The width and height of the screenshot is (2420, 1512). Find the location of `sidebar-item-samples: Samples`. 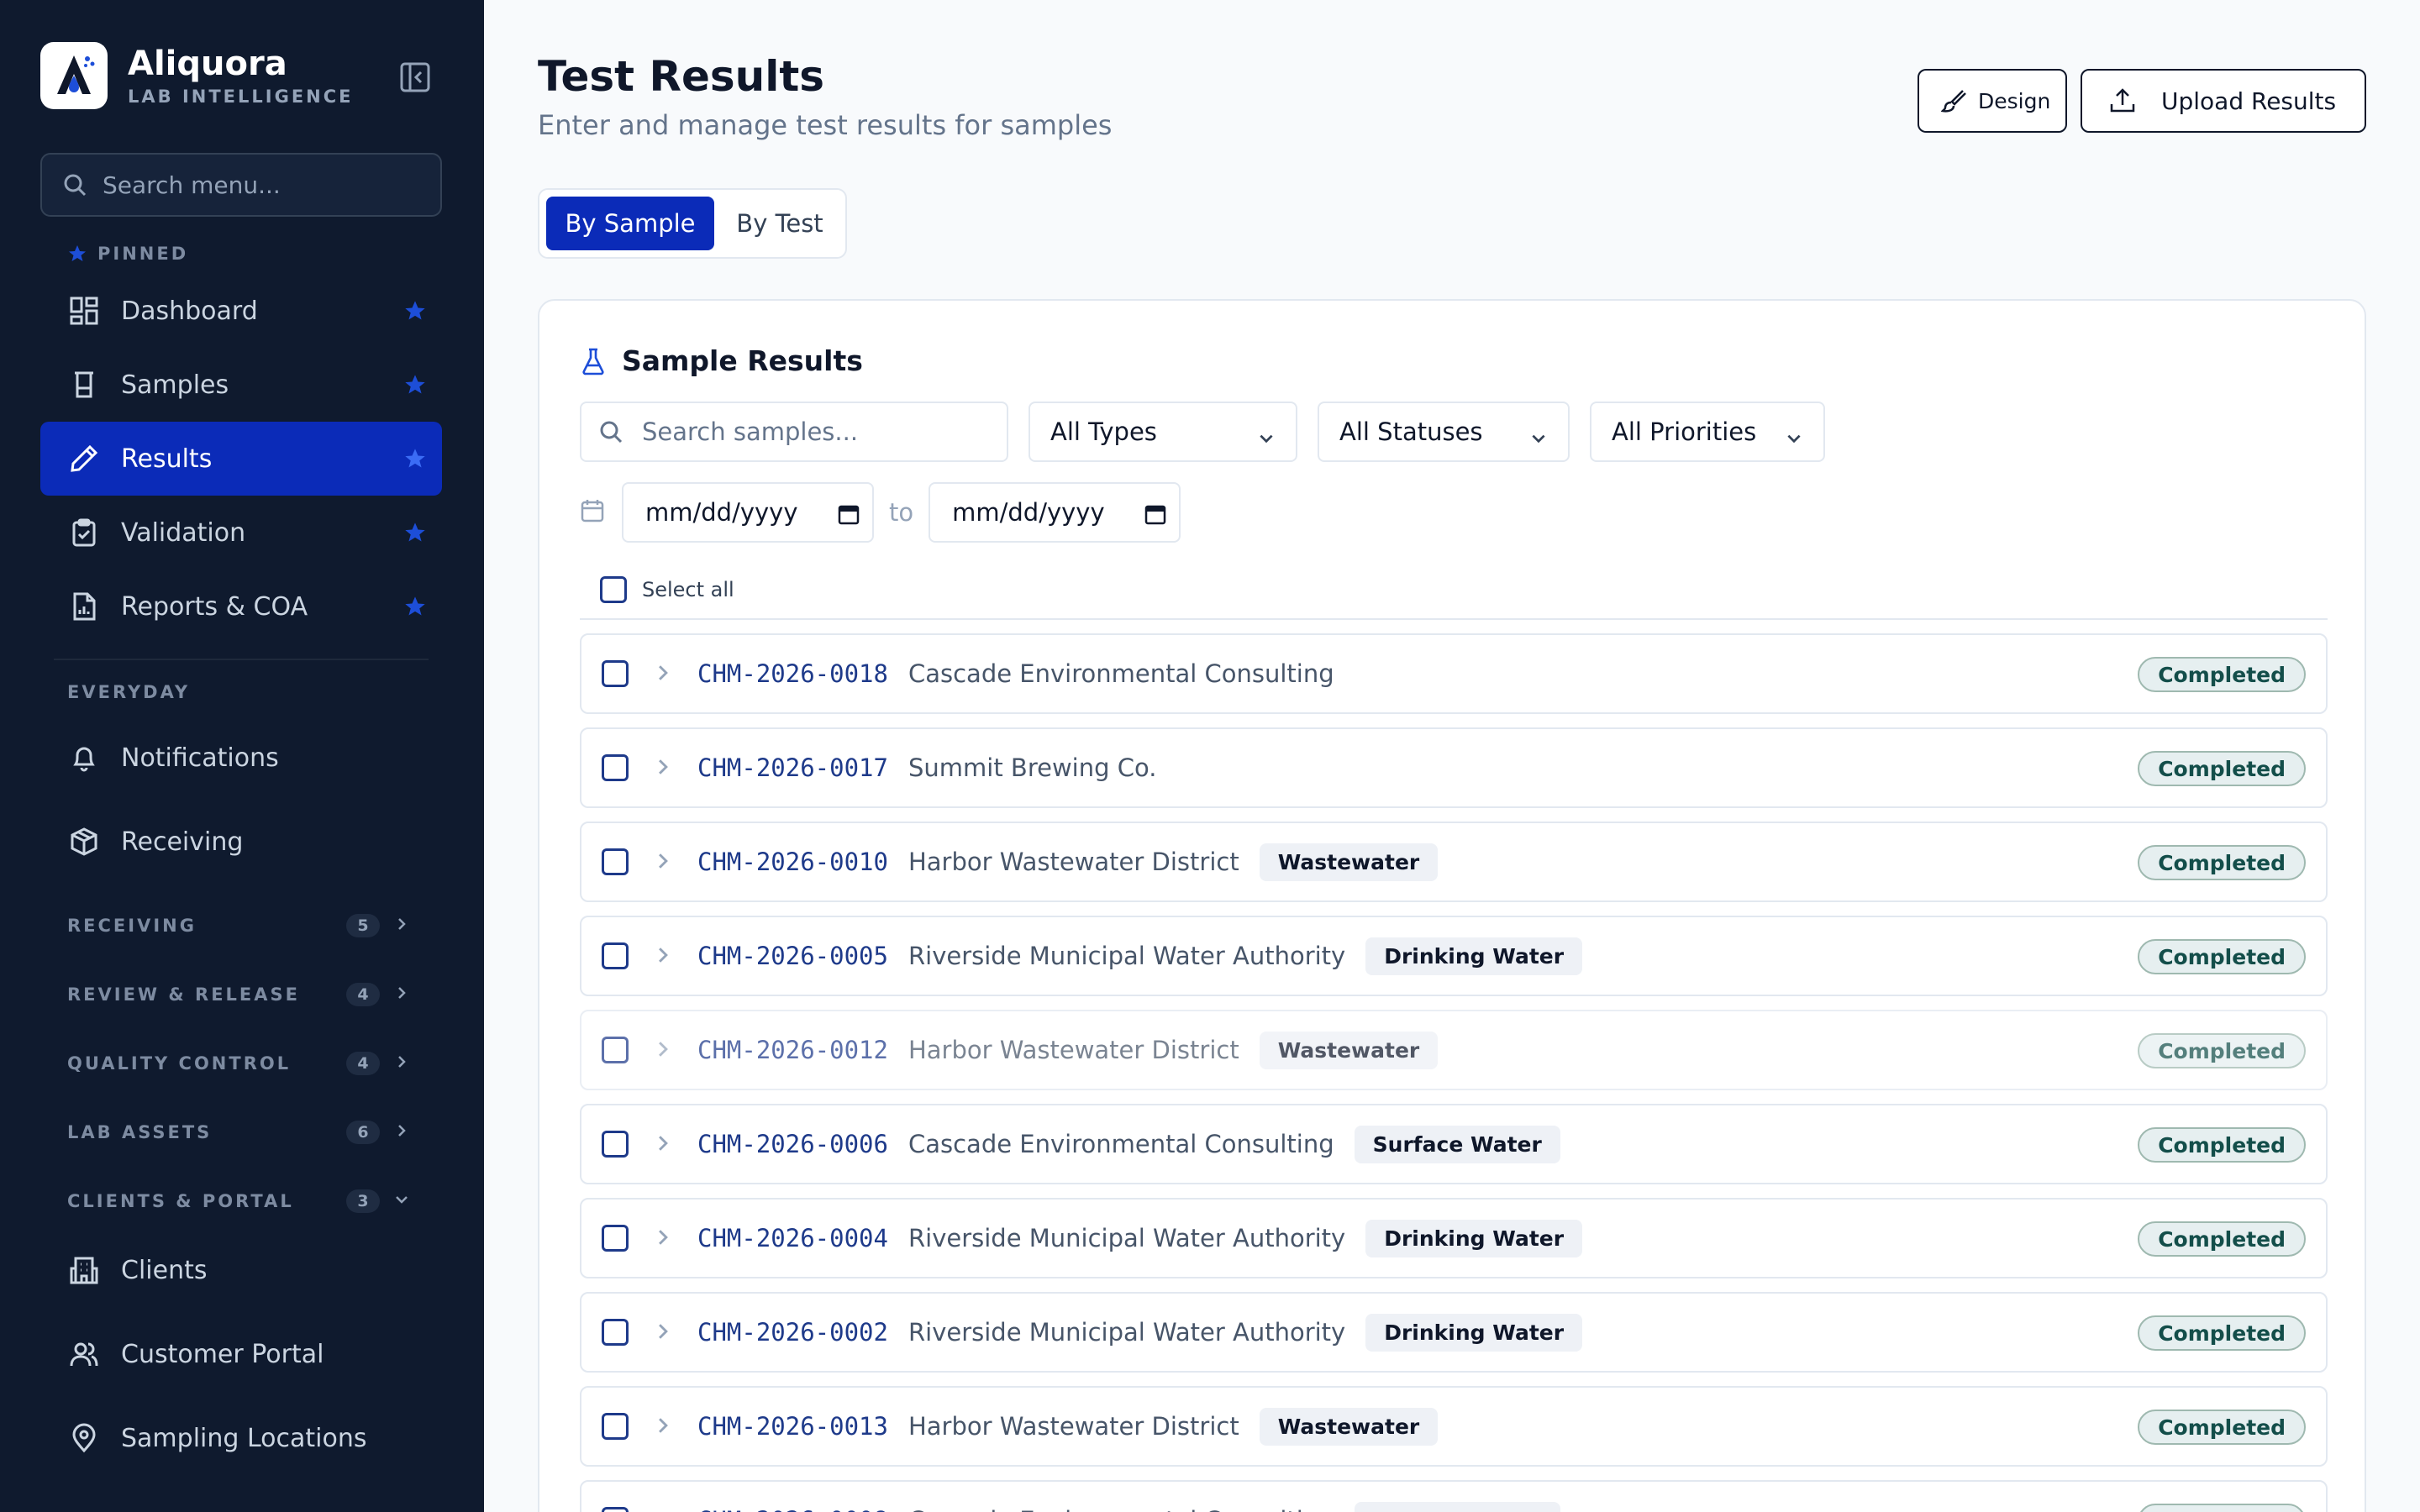

sidebar-item-samples: Samples is located at coordinates (241, 385).